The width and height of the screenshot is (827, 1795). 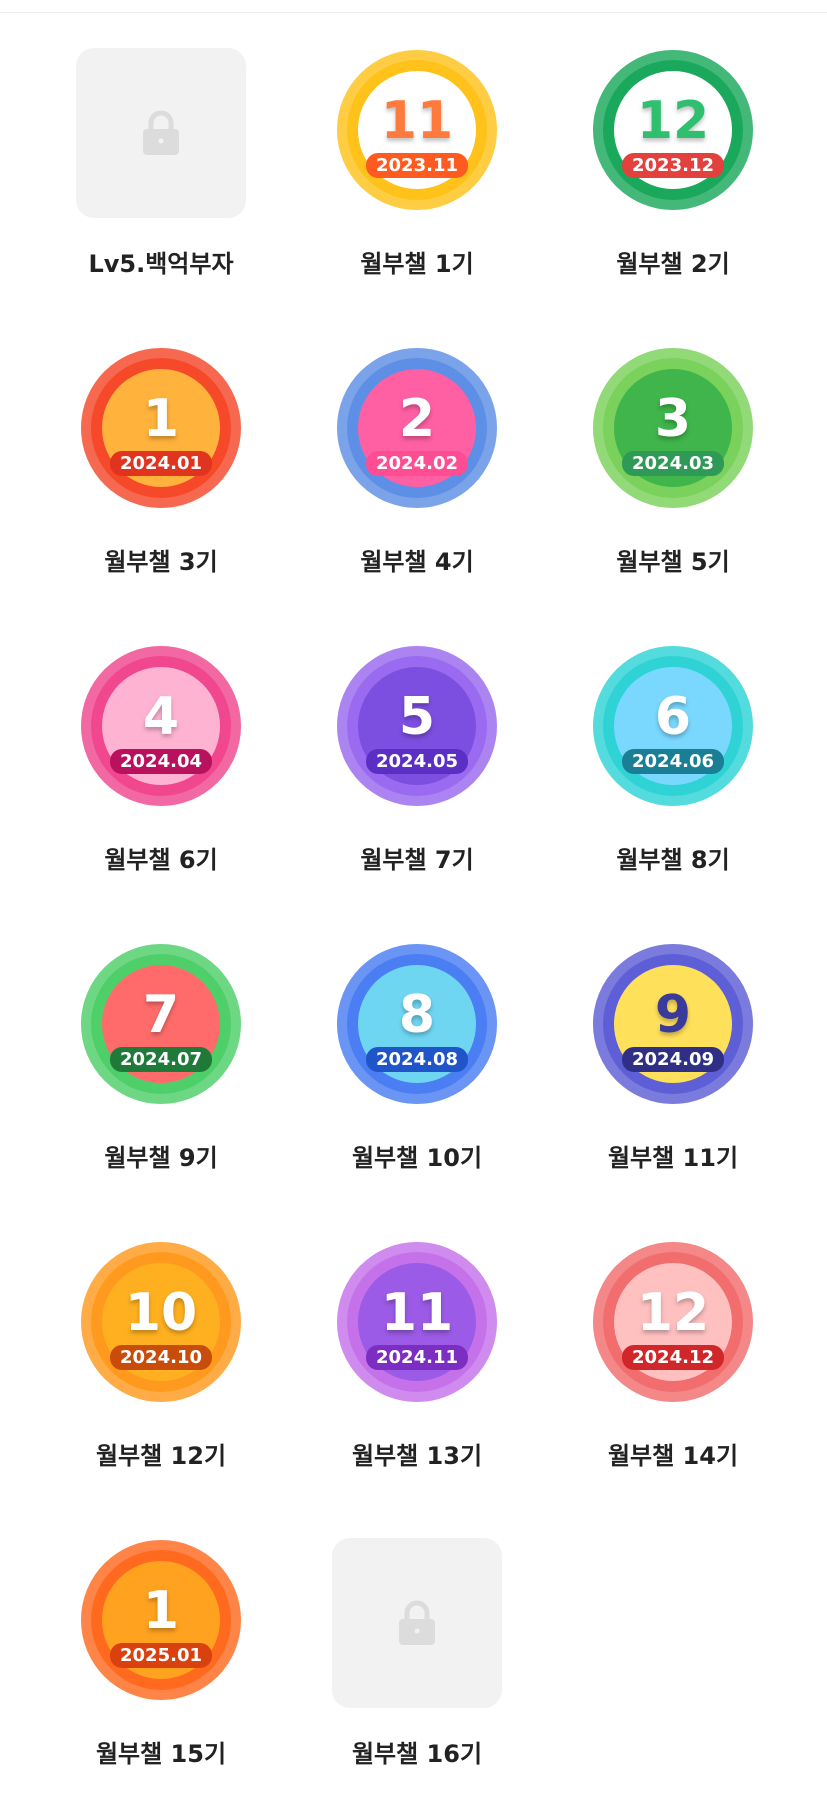 What do you see at coordinates (673, 264) in the screenshot?
I see `badge-label: 월부챌 2기` at bounding box center [673, 264].